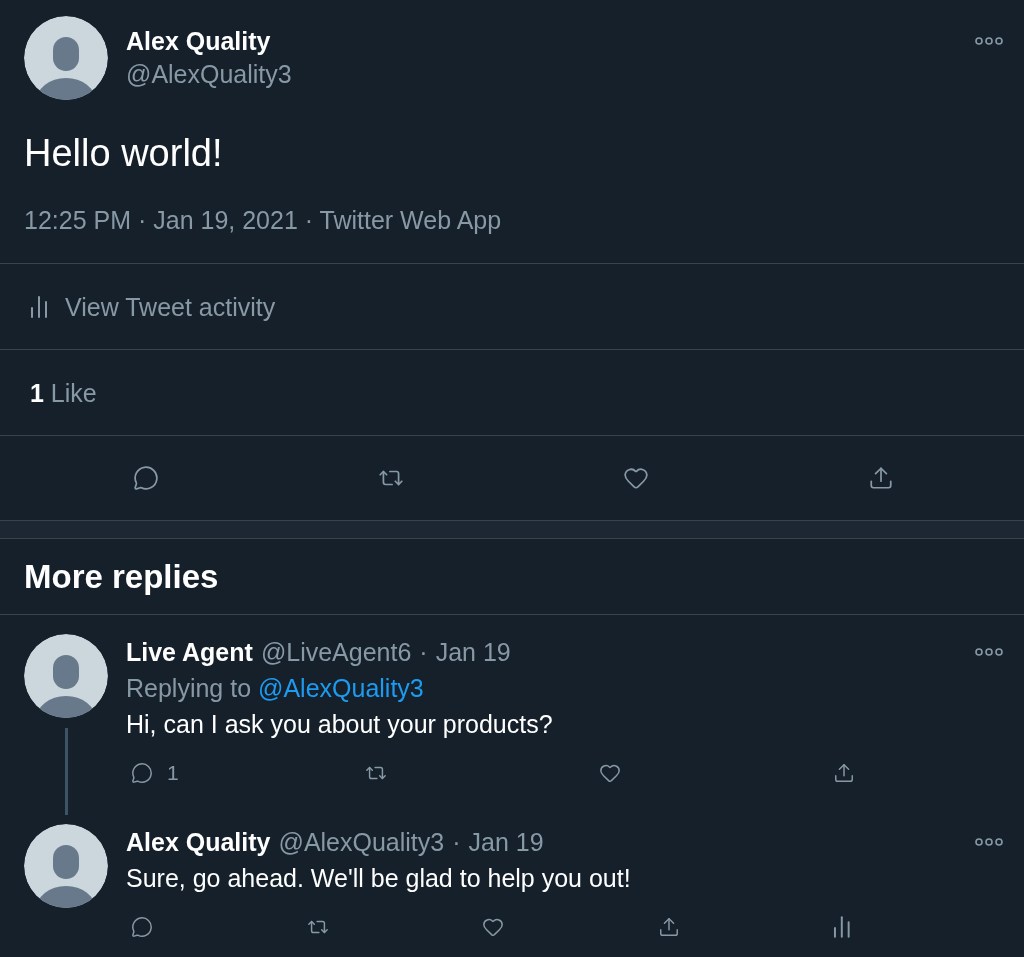 The width and height of the screenshot is (1024, 957). I want to click on analytics-button, so click(842, 927).